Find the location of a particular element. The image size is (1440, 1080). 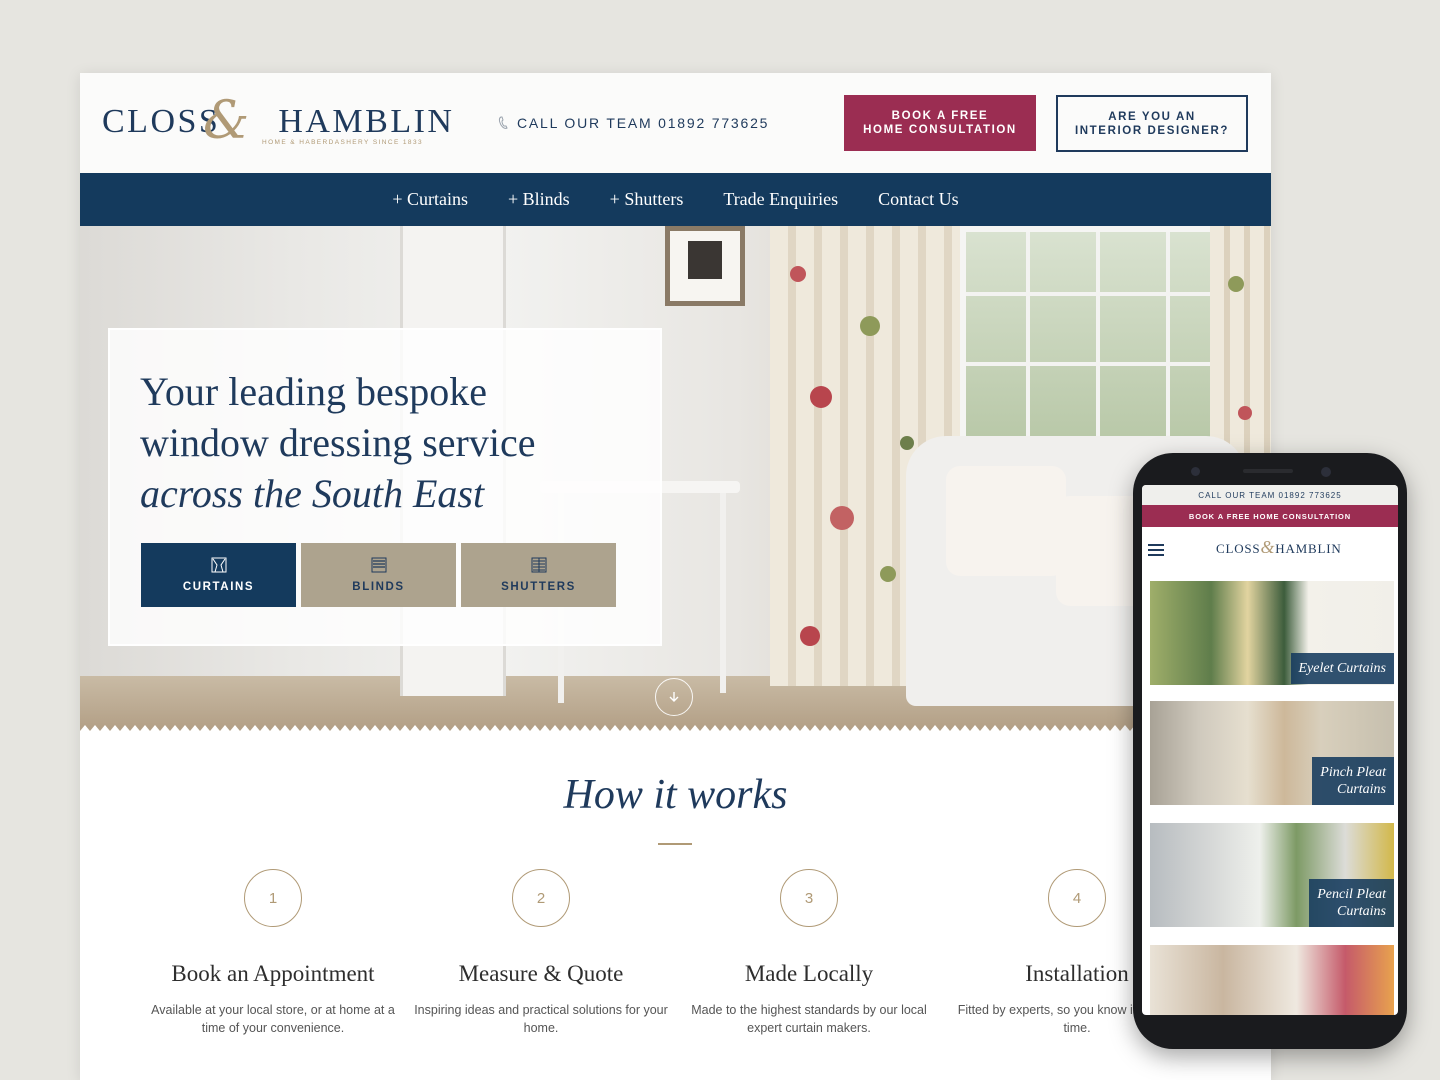

mobile-tile-label: Eyelet Curtains is located at coordinates (1342, 668).